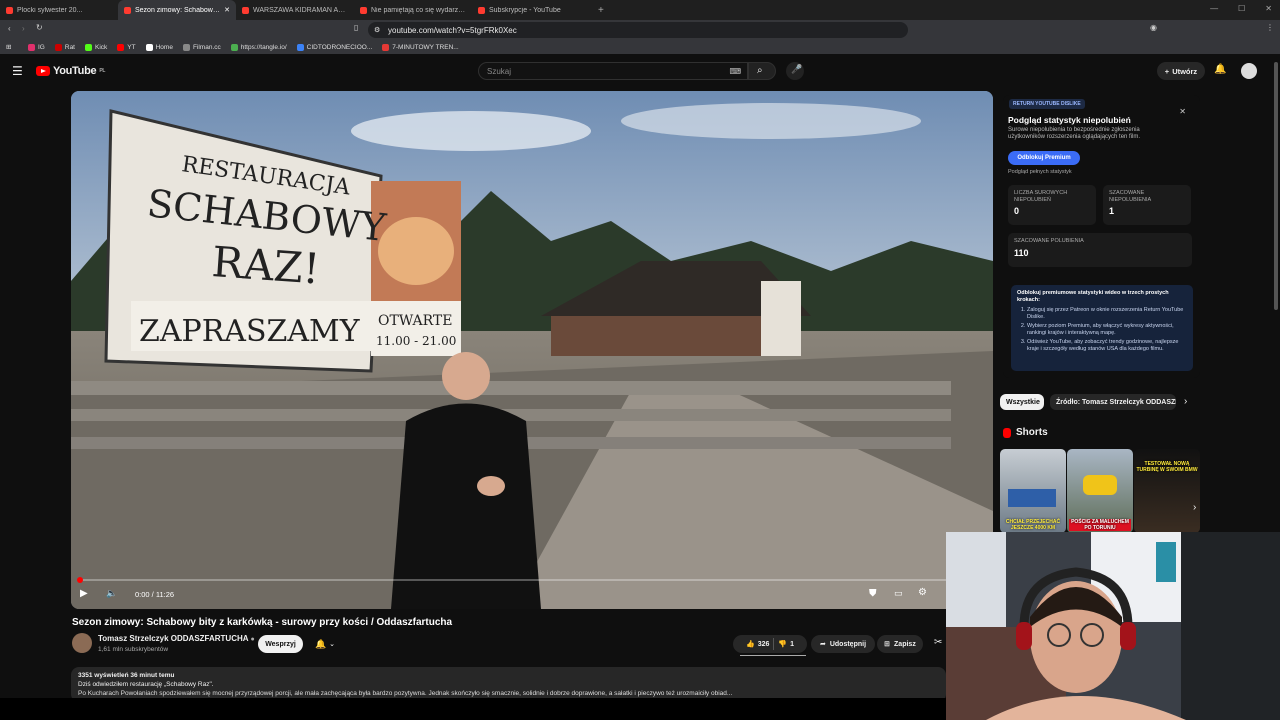 This screenshot has height=720, width=1280. I want to click on microphone-icon: 🎤, so click(797, 69).